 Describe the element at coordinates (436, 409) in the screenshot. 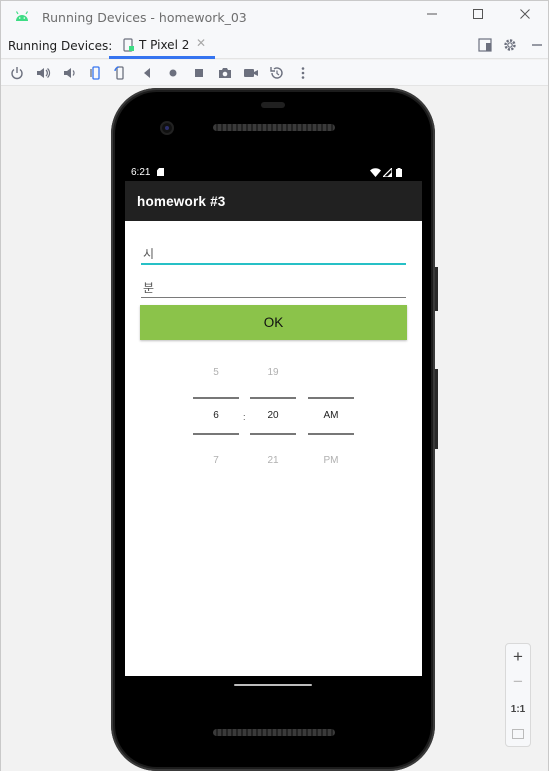

I see `side-button-volume` at that location.